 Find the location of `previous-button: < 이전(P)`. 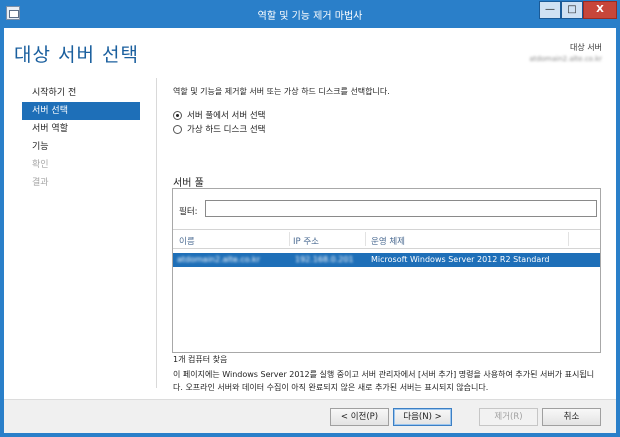

previous-button: < 이전(P) is located at coordinates (359, 417).